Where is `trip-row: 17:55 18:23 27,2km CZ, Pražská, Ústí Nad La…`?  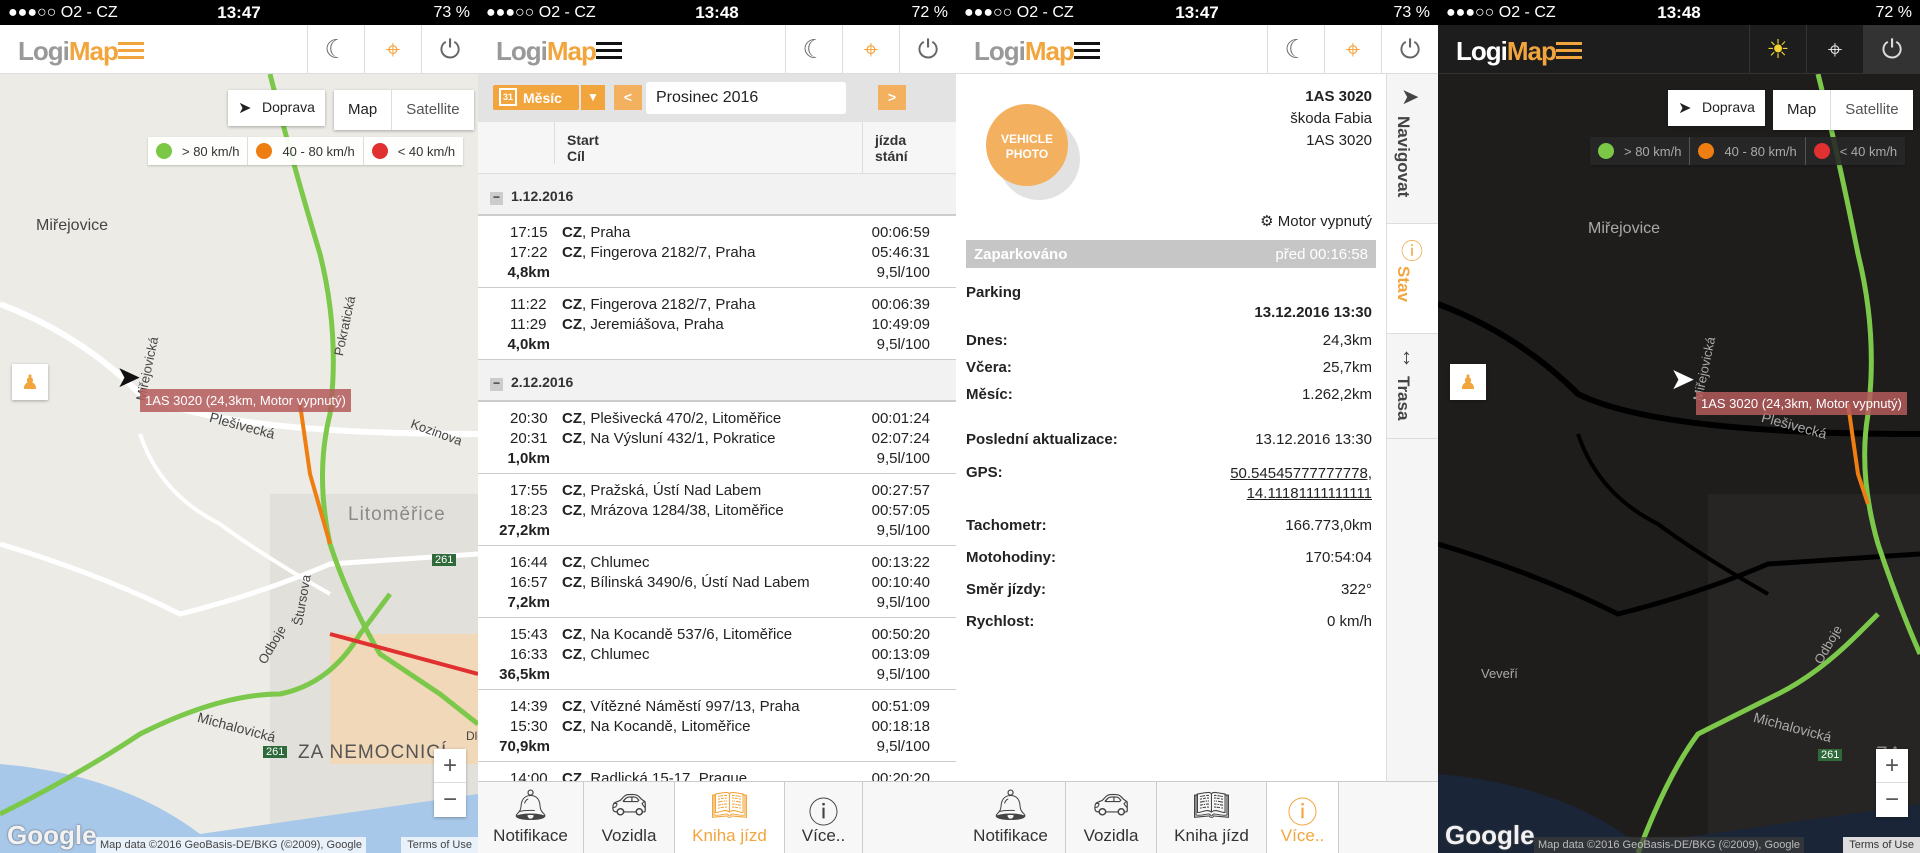 trip-row: 17:55 18:23 27,2km CZ, Pražská, Ústí Nad La… is located at coordinates (717, 510).